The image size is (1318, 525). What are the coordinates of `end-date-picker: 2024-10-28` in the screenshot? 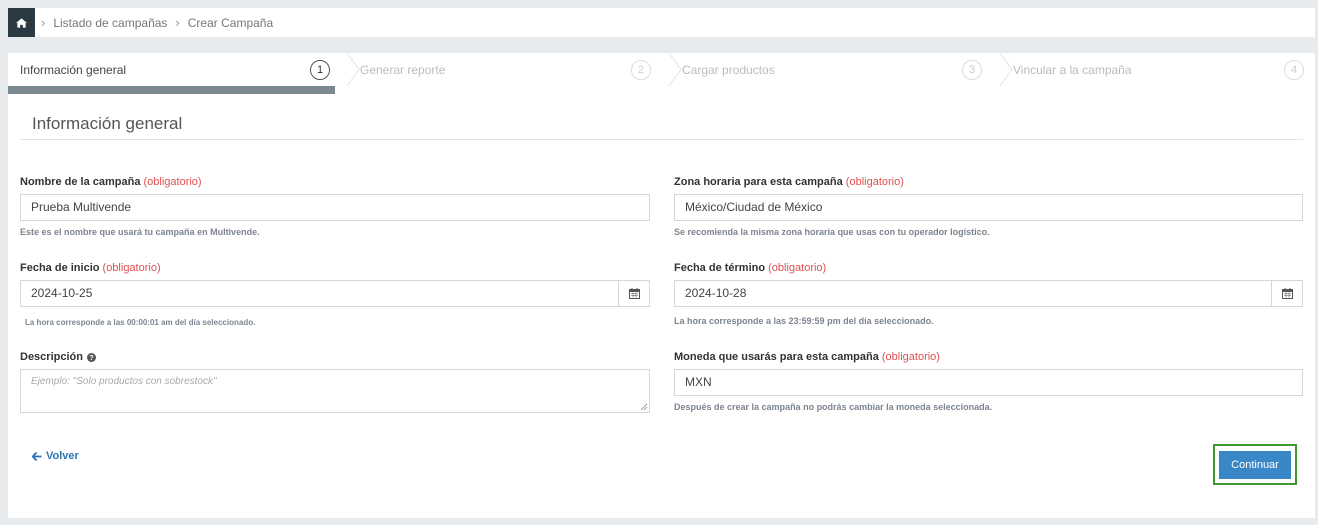 It's located at (988, 293).